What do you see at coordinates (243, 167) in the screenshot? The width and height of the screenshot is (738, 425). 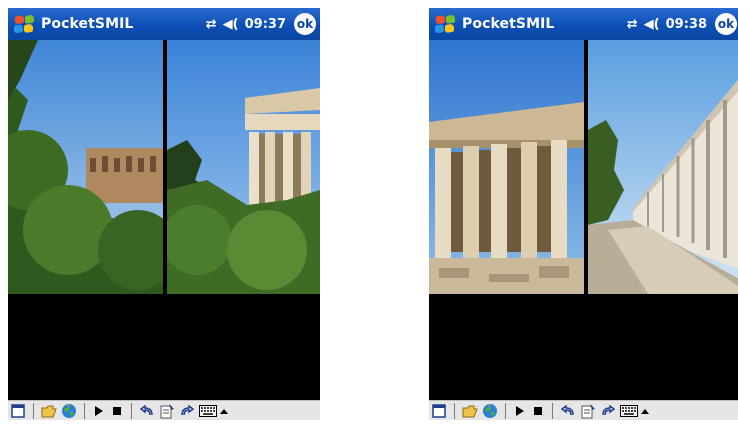 I see `right-image-temple-of-hephaestus` at bounding box center [243, 167].